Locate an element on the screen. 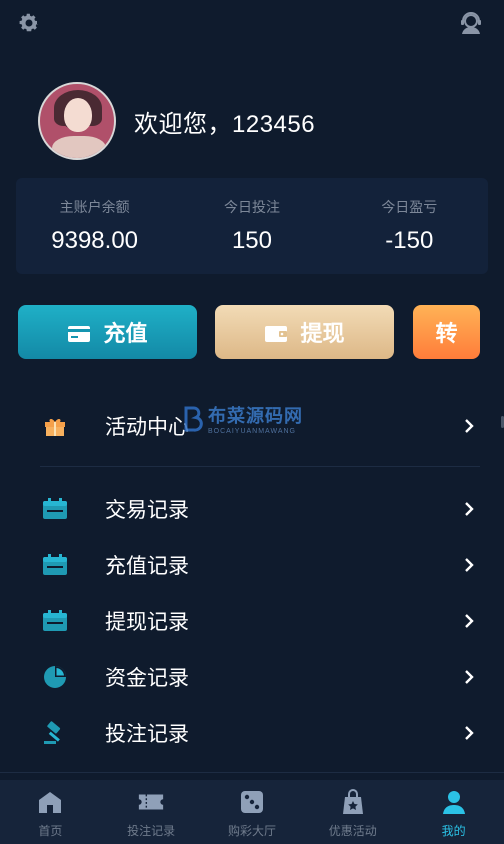 The height and width of the screenshot is (844, 504). transfer-label: 转 is located at coordinates (446, 333).